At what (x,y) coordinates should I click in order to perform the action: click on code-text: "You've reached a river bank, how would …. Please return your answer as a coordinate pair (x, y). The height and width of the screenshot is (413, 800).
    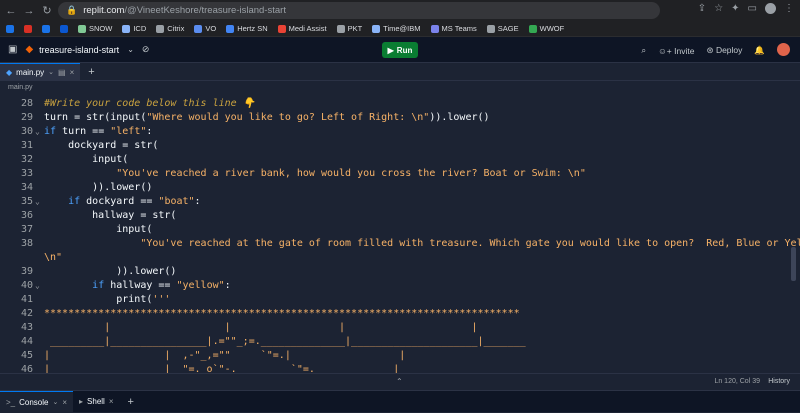
    Looking at the image, I should click on (351, 173).